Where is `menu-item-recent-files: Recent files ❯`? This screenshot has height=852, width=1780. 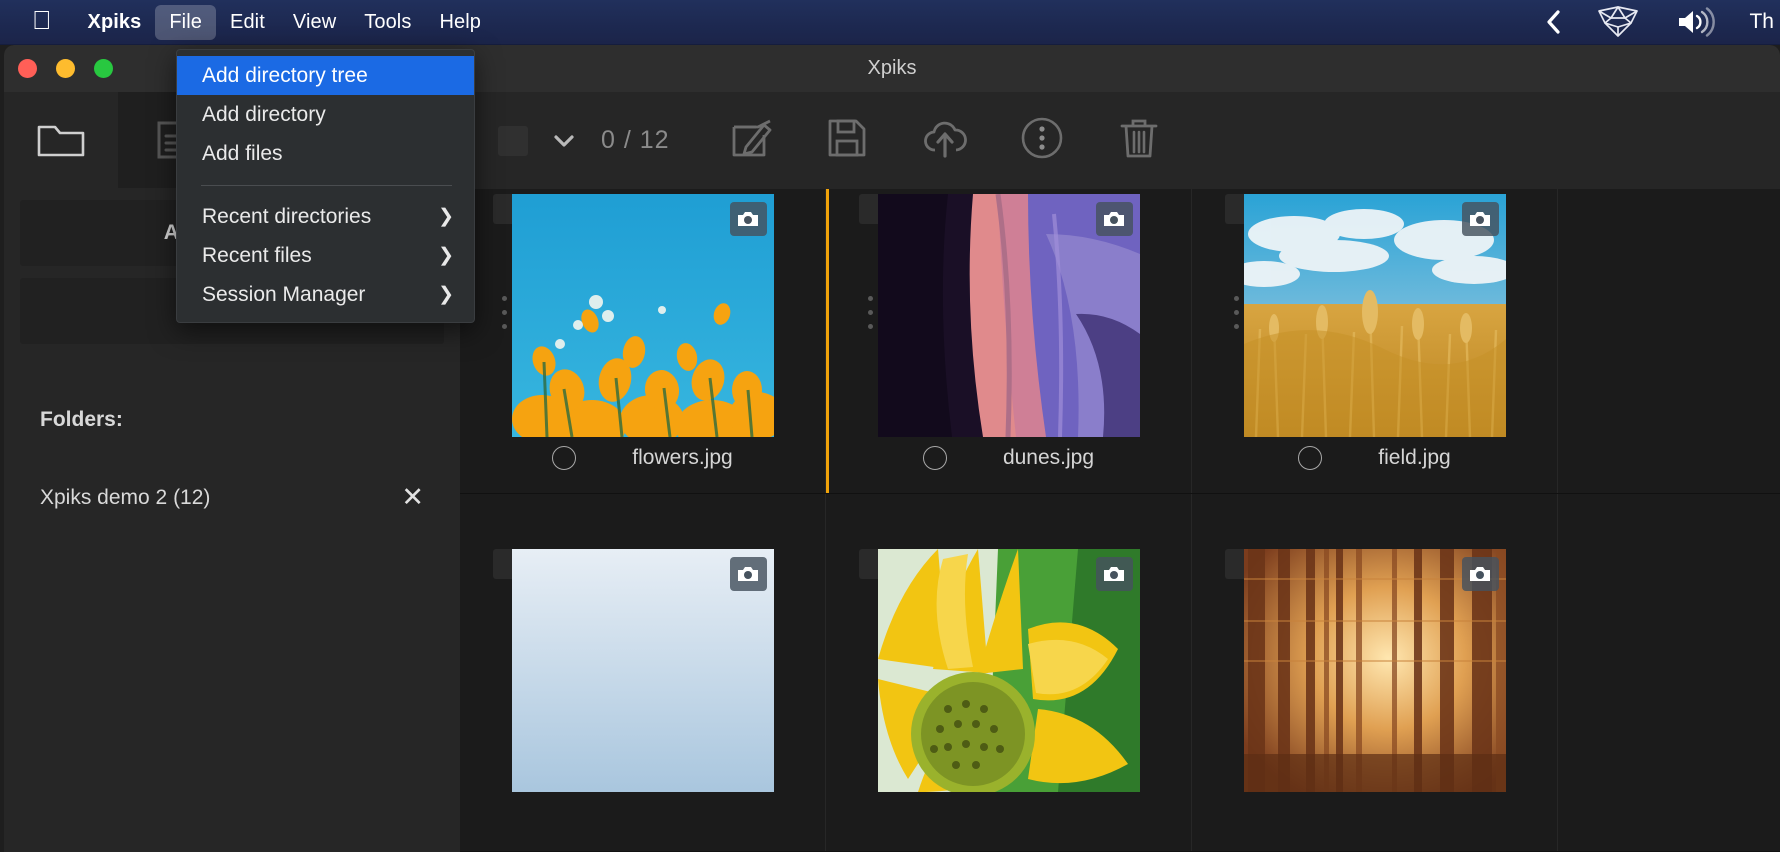 menu-item-recent-files: Recent files ❯ is located at coordinates (325, 255).